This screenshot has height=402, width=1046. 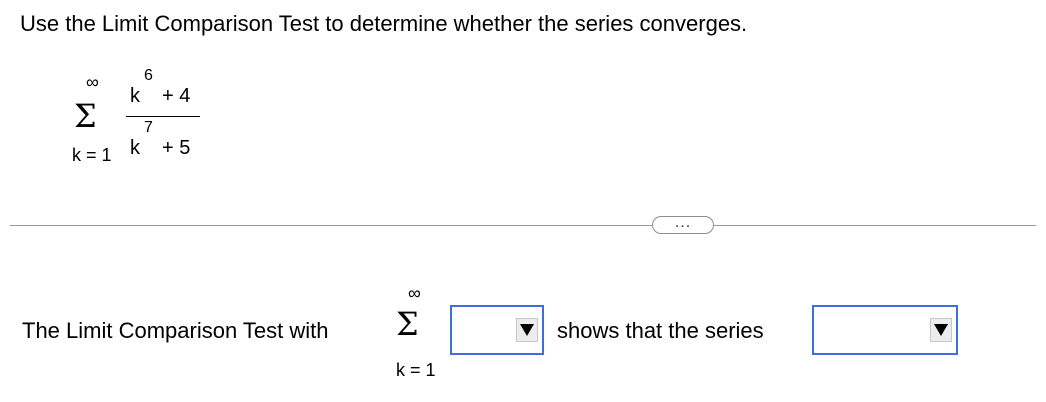 I want to click on sum-lower-limit: k = 1, so click(x=92, y=155).